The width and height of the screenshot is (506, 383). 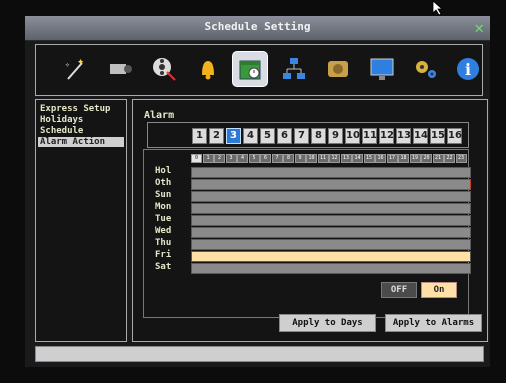 I want to click on info-icon: i, so click(x=468, y=69).